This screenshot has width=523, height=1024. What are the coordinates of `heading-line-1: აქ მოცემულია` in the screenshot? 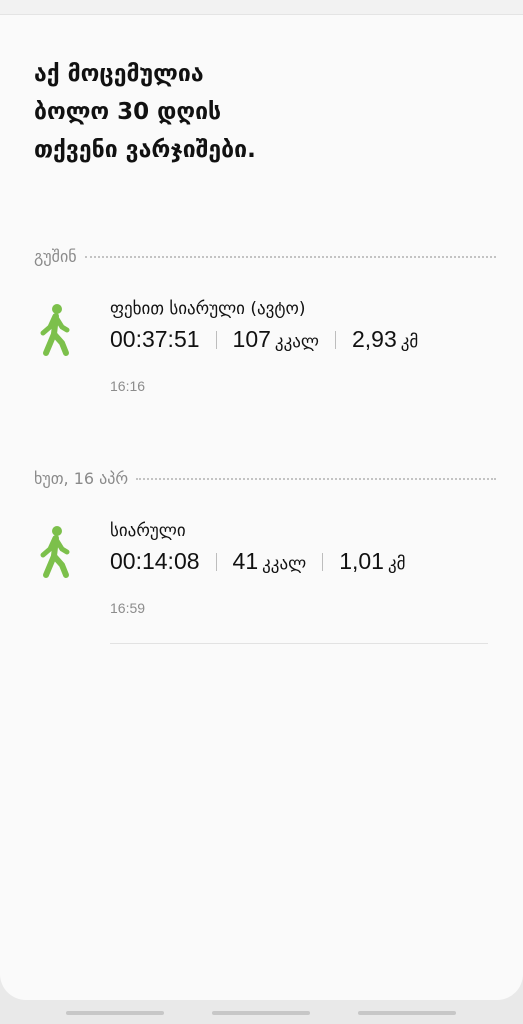 It's located at (119, 74).